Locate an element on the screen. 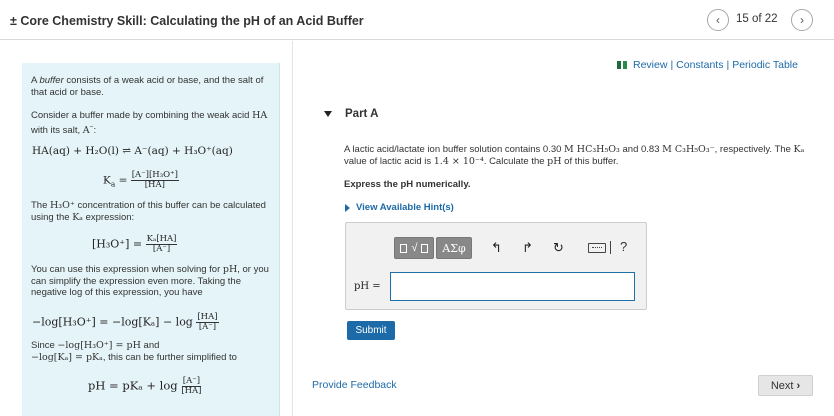 This screenshot has height=416, width=834. q-c: , respectively. The is located at coordinates (754, 149).